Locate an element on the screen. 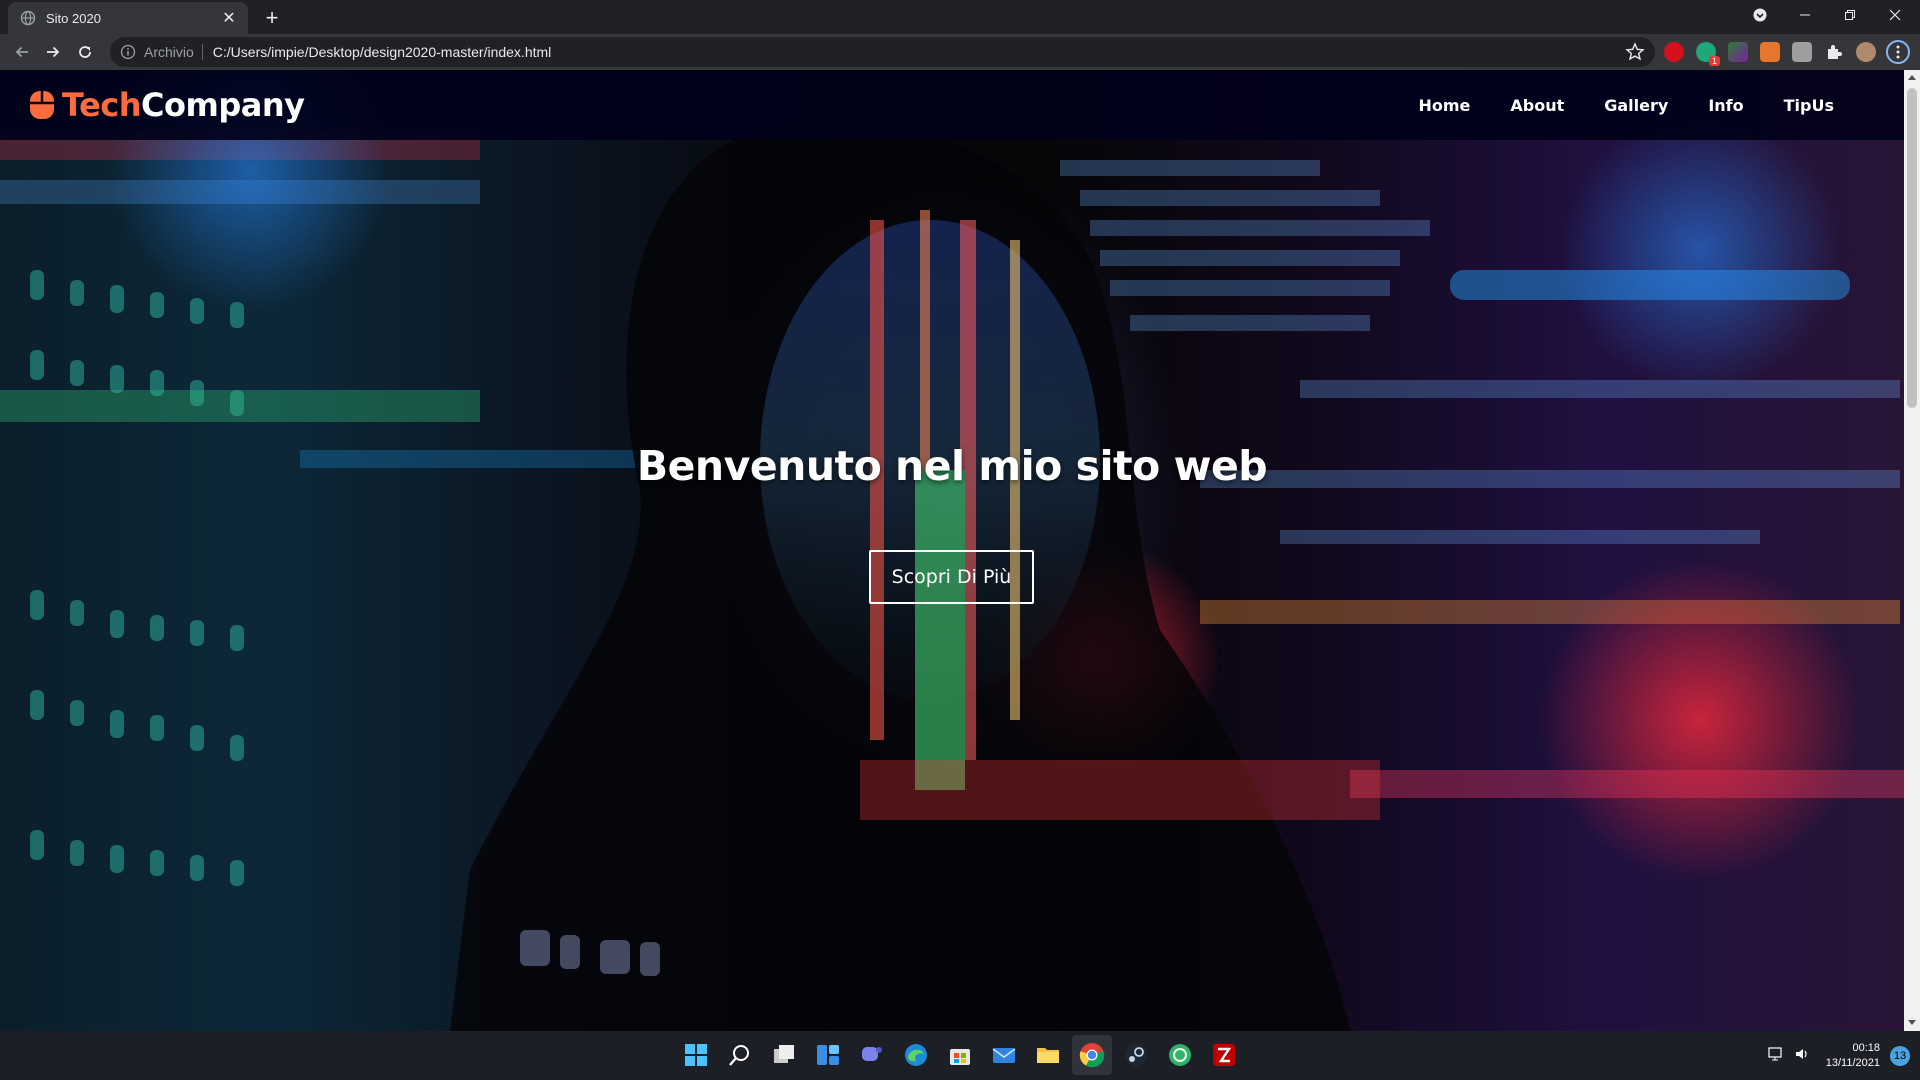 The height and width of the screenshot is (1080, 1920). scroll-down-icon is located at coordinates (1912, 1022).